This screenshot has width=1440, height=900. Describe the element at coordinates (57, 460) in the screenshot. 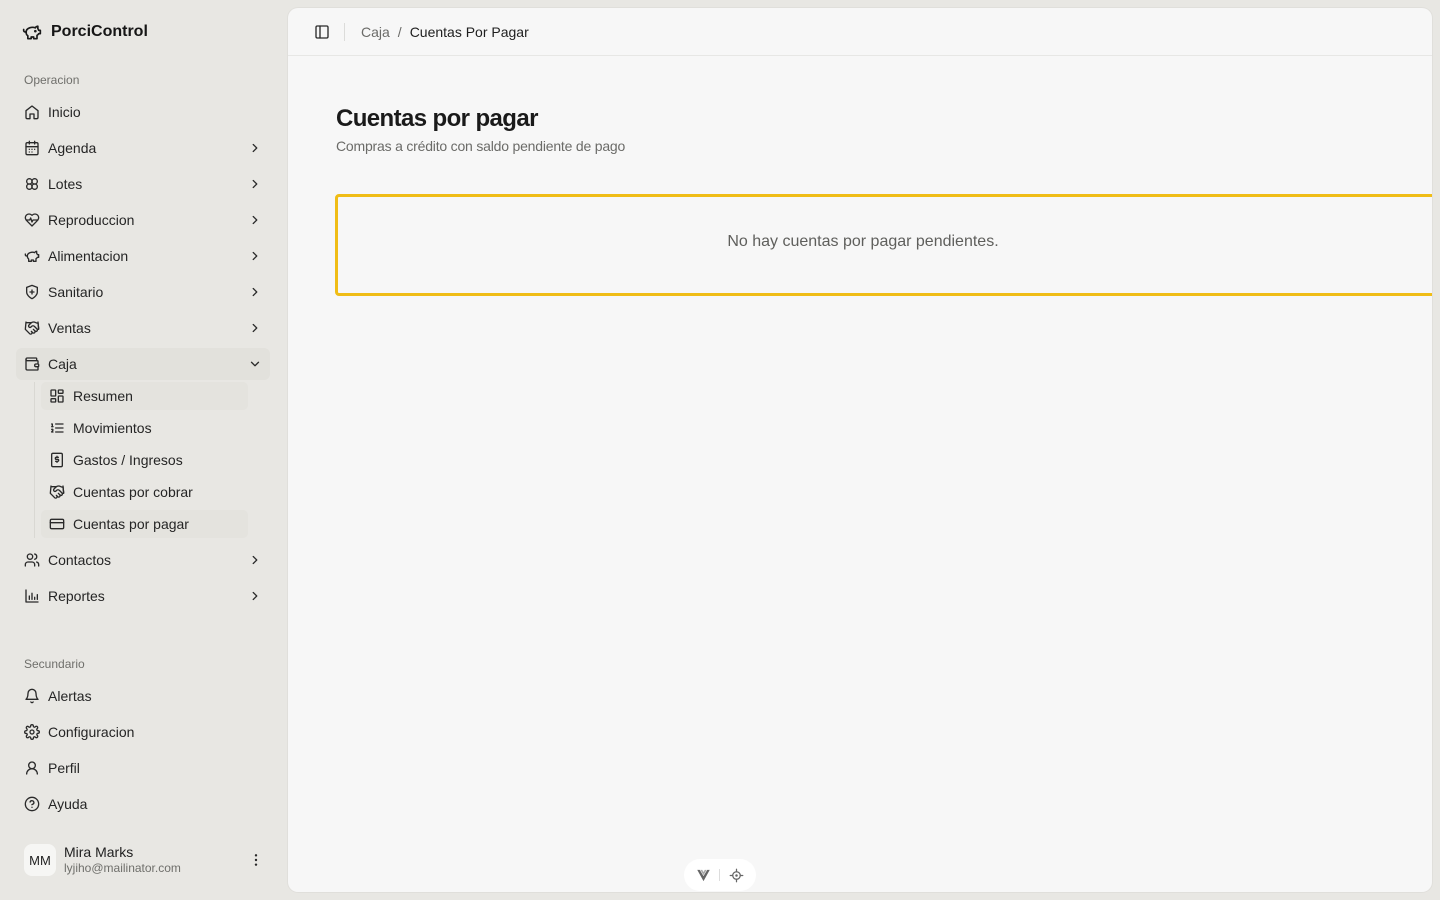

I see `receipt-icon` at that location.